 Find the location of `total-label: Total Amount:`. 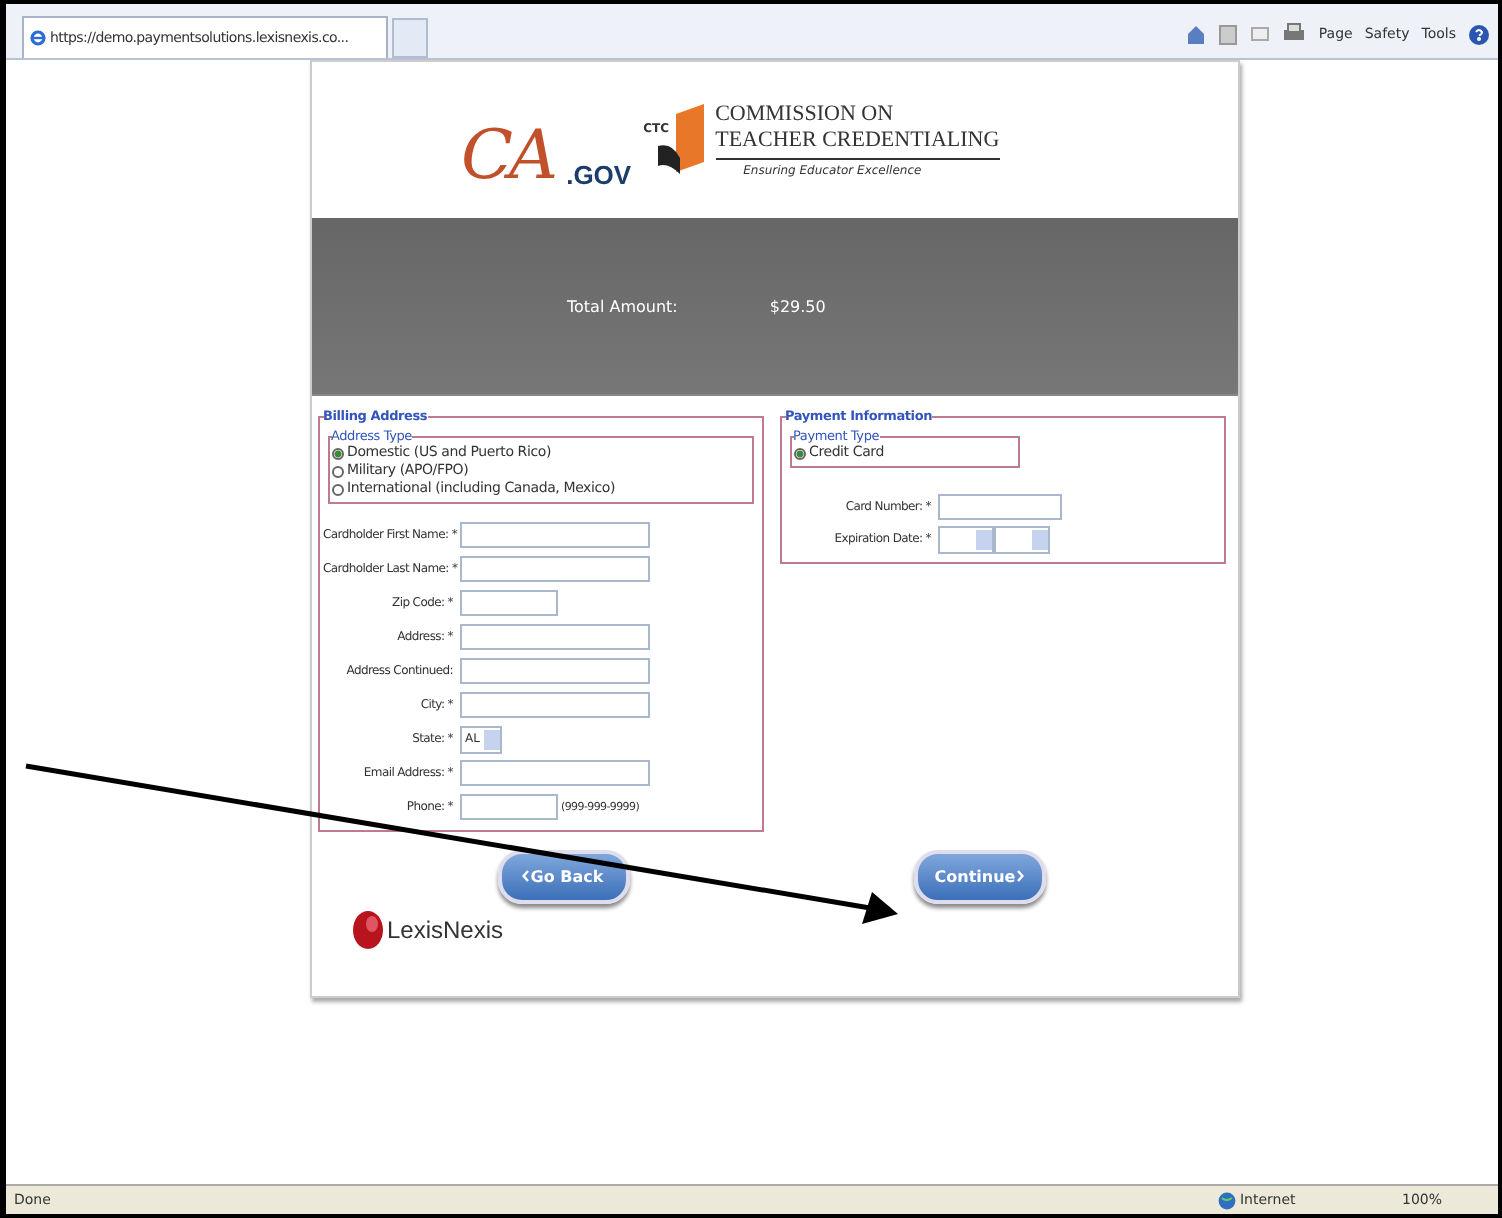

total-label: Total Amount: is located at coordinates (622, 306).